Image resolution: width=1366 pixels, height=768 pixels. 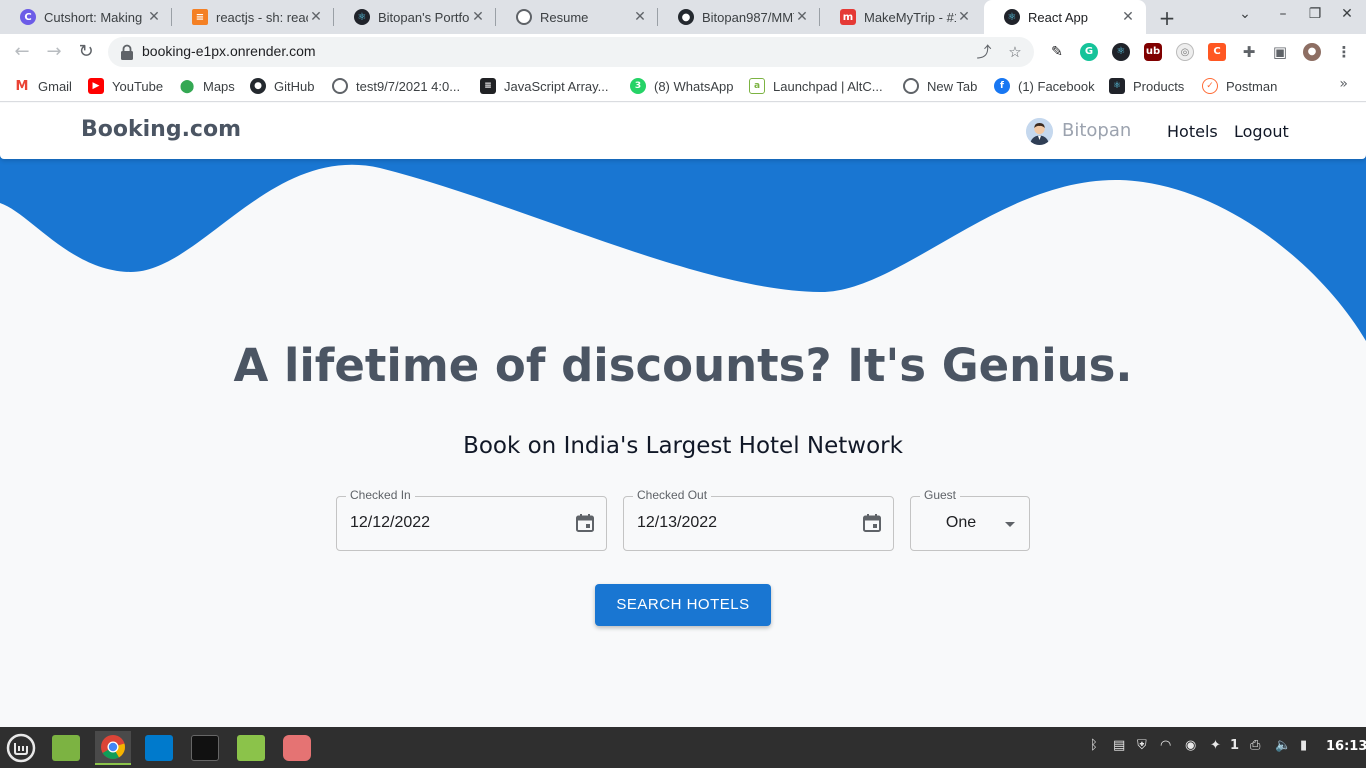 I want to click on facebook-icon: f, so click(x=1002, y=86).